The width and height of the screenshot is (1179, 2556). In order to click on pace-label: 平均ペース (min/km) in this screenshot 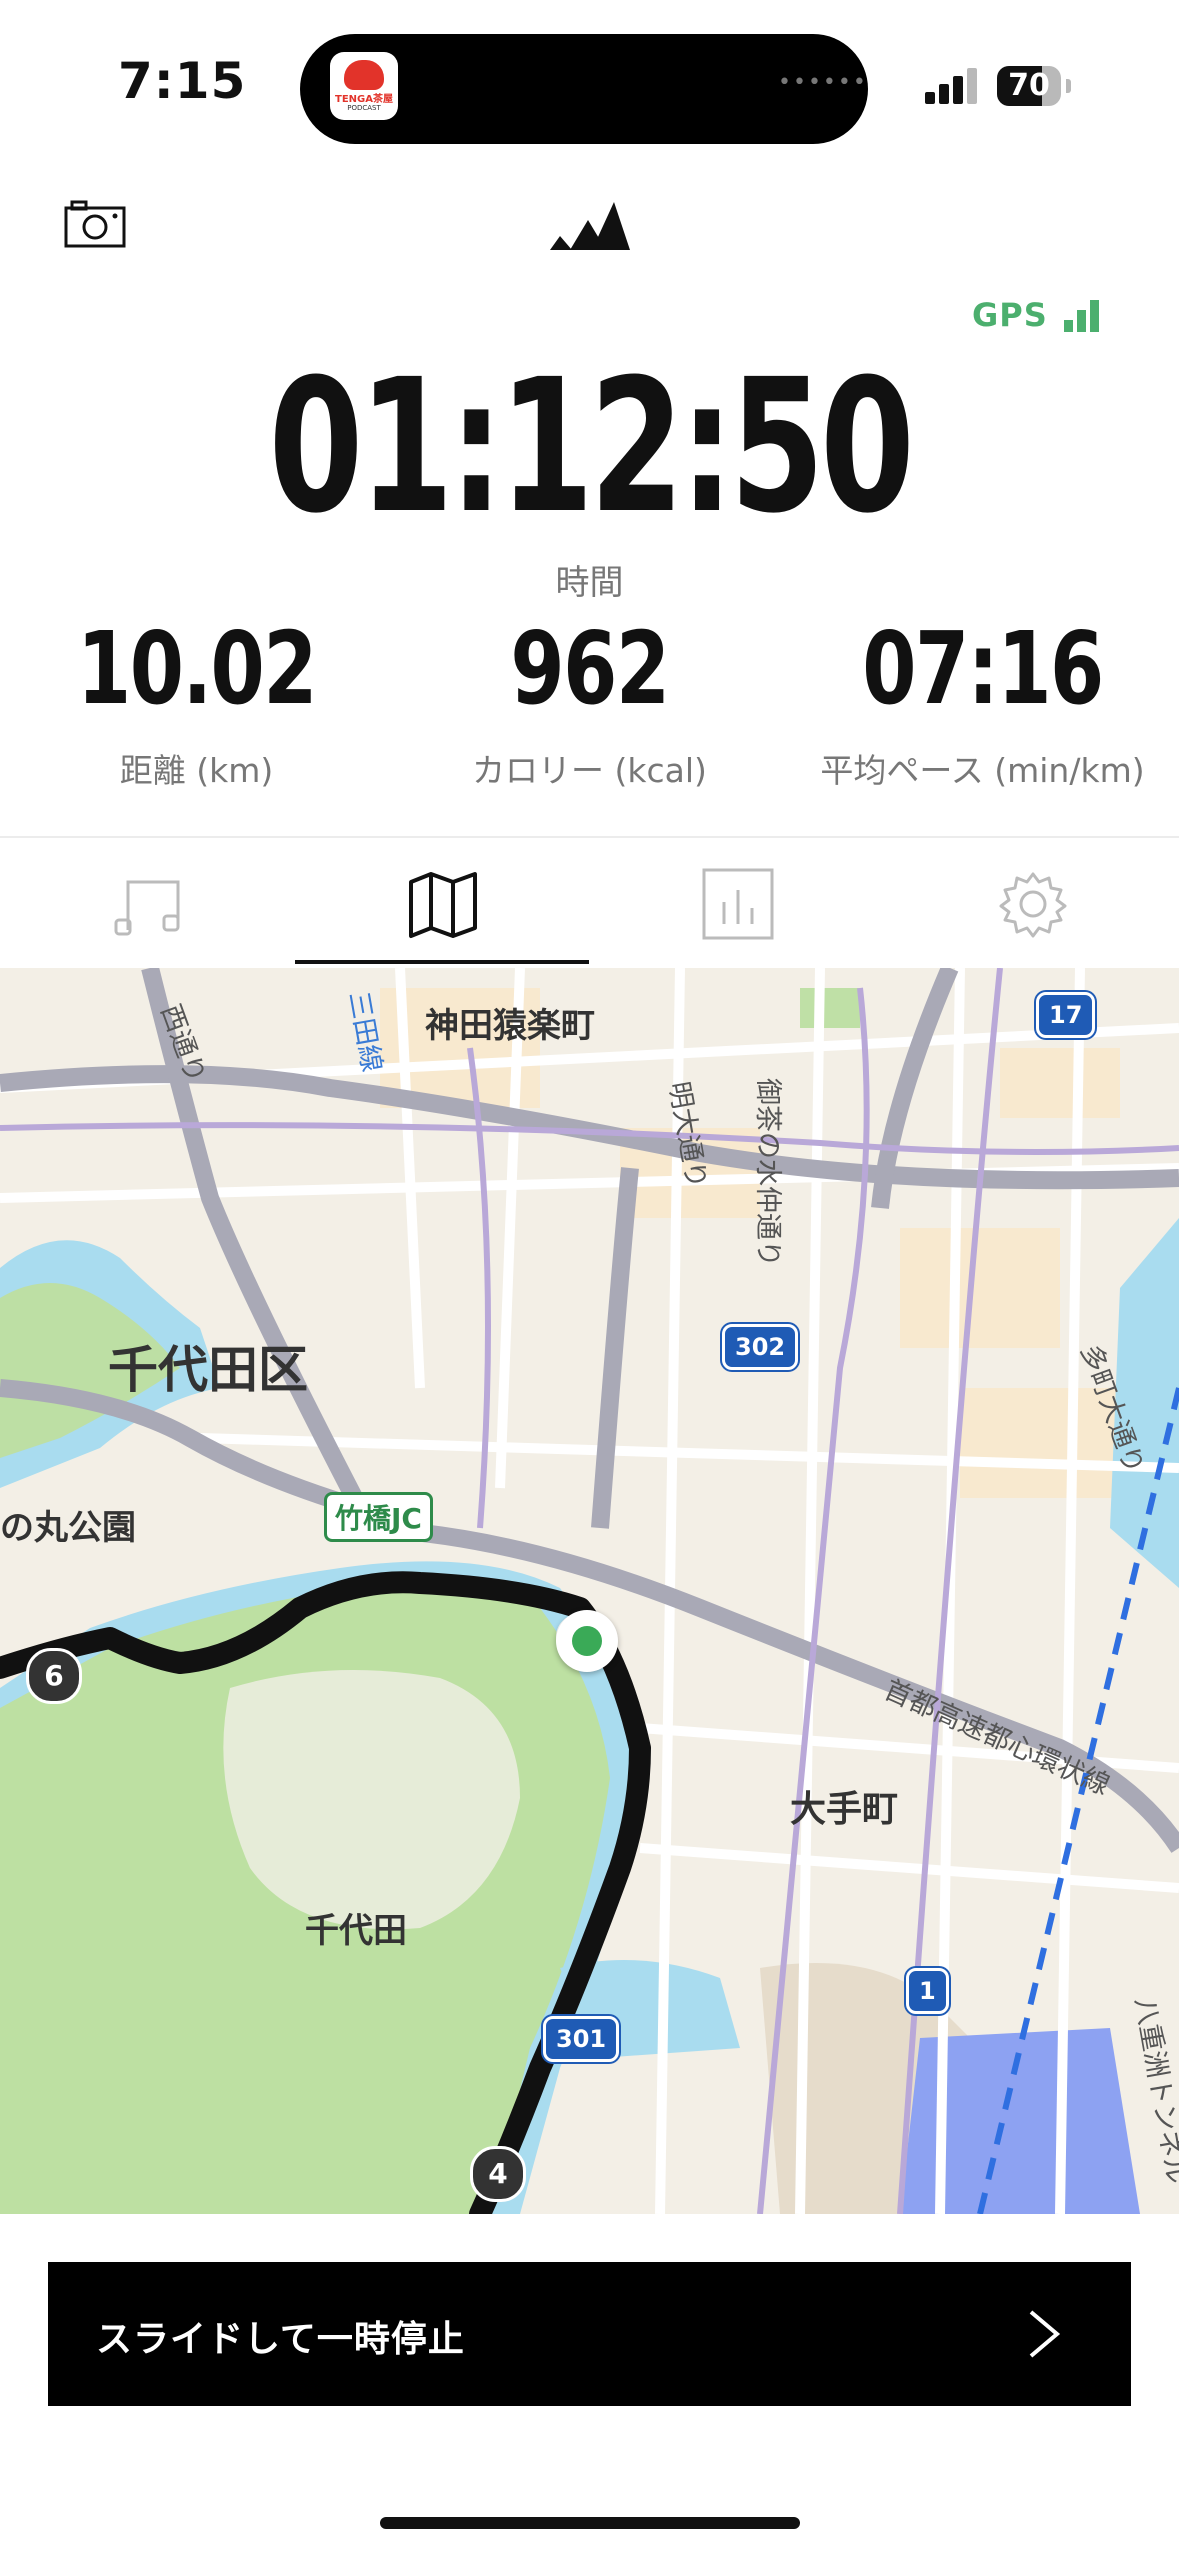, I will do `click(982, 770)`.